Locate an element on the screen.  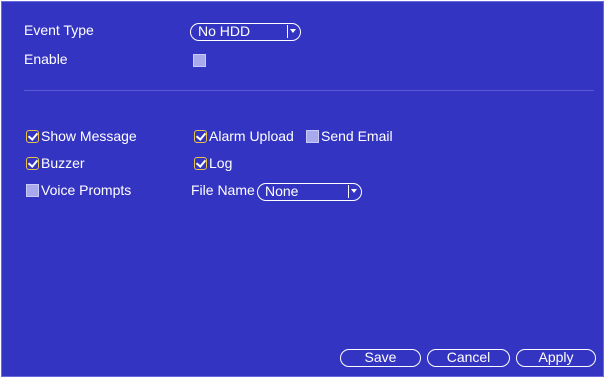
event-type-value: No HDD is located at coordinates (224, 31).